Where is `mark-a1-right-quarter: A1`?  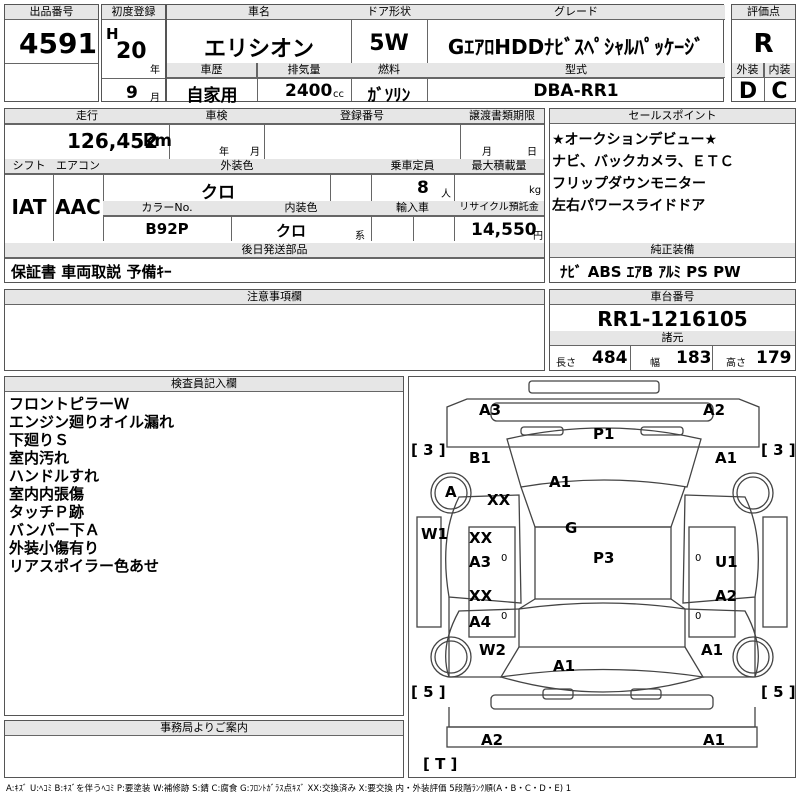
mark-a1-right-quarter: A1 is located at coordinates (712, 650).